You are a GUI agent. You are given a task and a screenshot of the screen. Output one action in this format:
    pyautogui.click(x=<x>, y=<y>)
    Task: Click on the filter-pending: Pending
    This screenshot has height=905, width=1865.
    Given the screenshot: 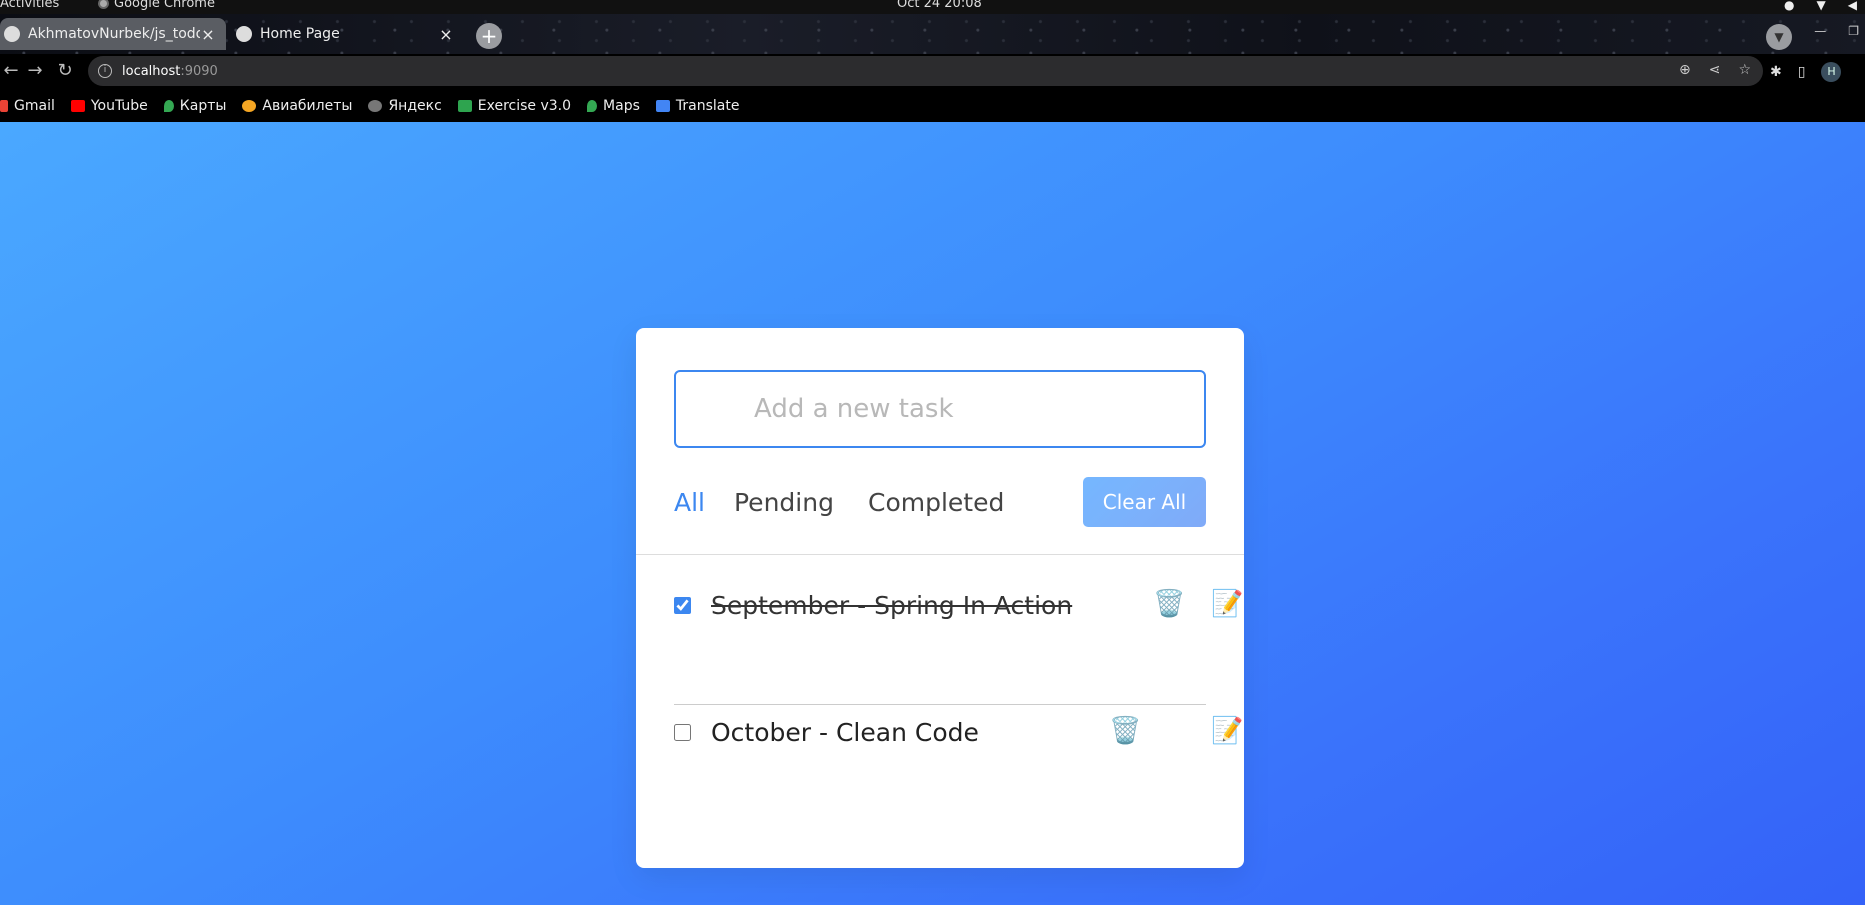 What is the action you would take?
    pyautogui.click(x=784, y=502)
    